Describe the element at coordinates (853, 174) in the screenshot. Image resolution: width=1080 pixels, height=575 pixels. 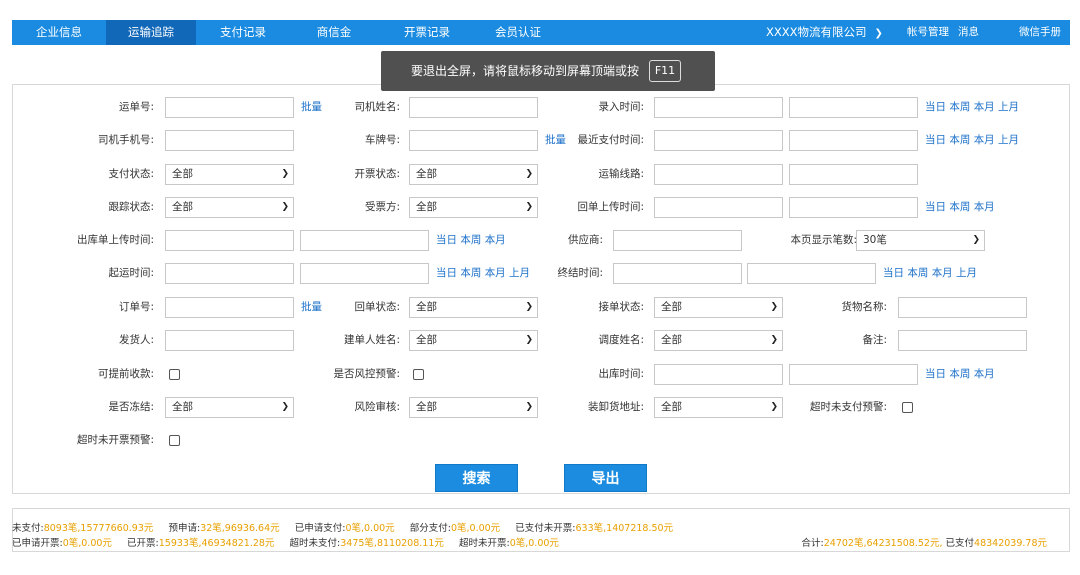
I see `route-dest-input` at that location.